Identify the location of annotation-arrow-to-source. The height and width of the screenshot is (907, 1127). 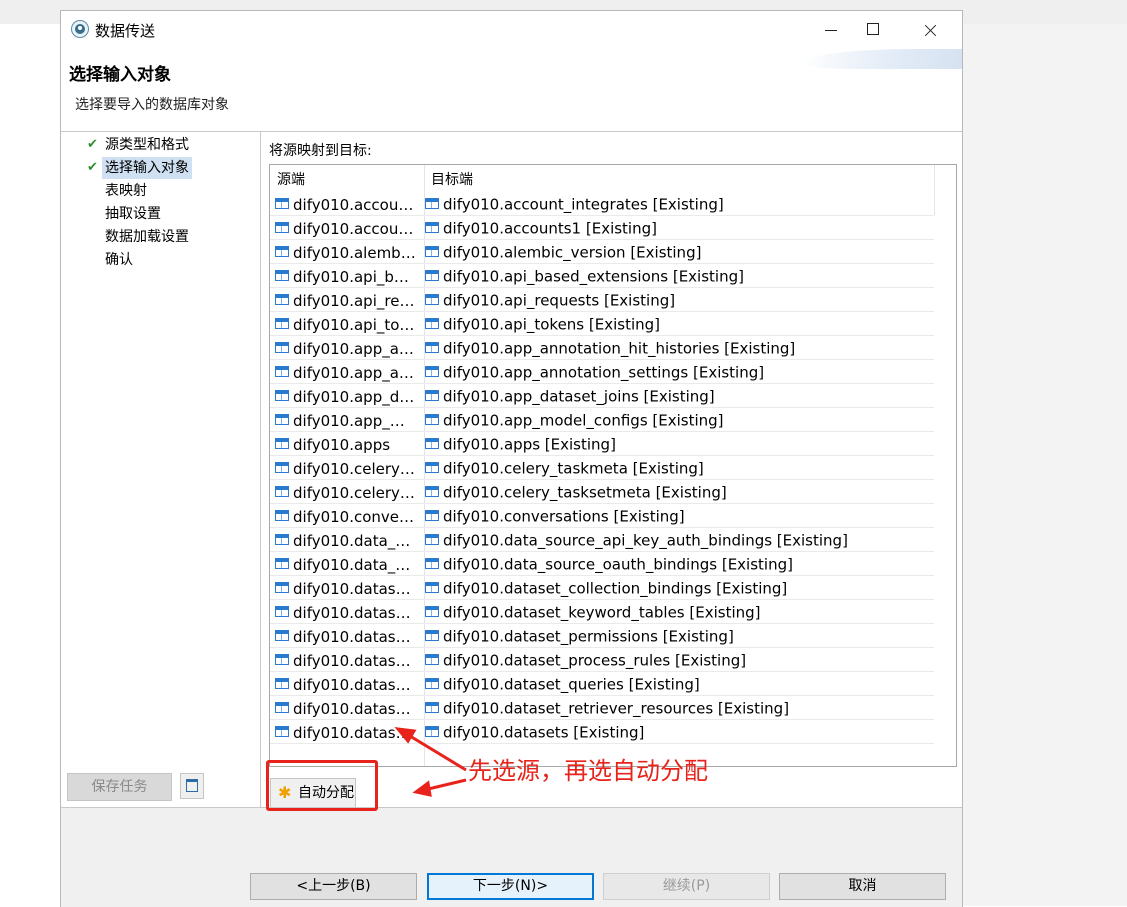
(435, 751).